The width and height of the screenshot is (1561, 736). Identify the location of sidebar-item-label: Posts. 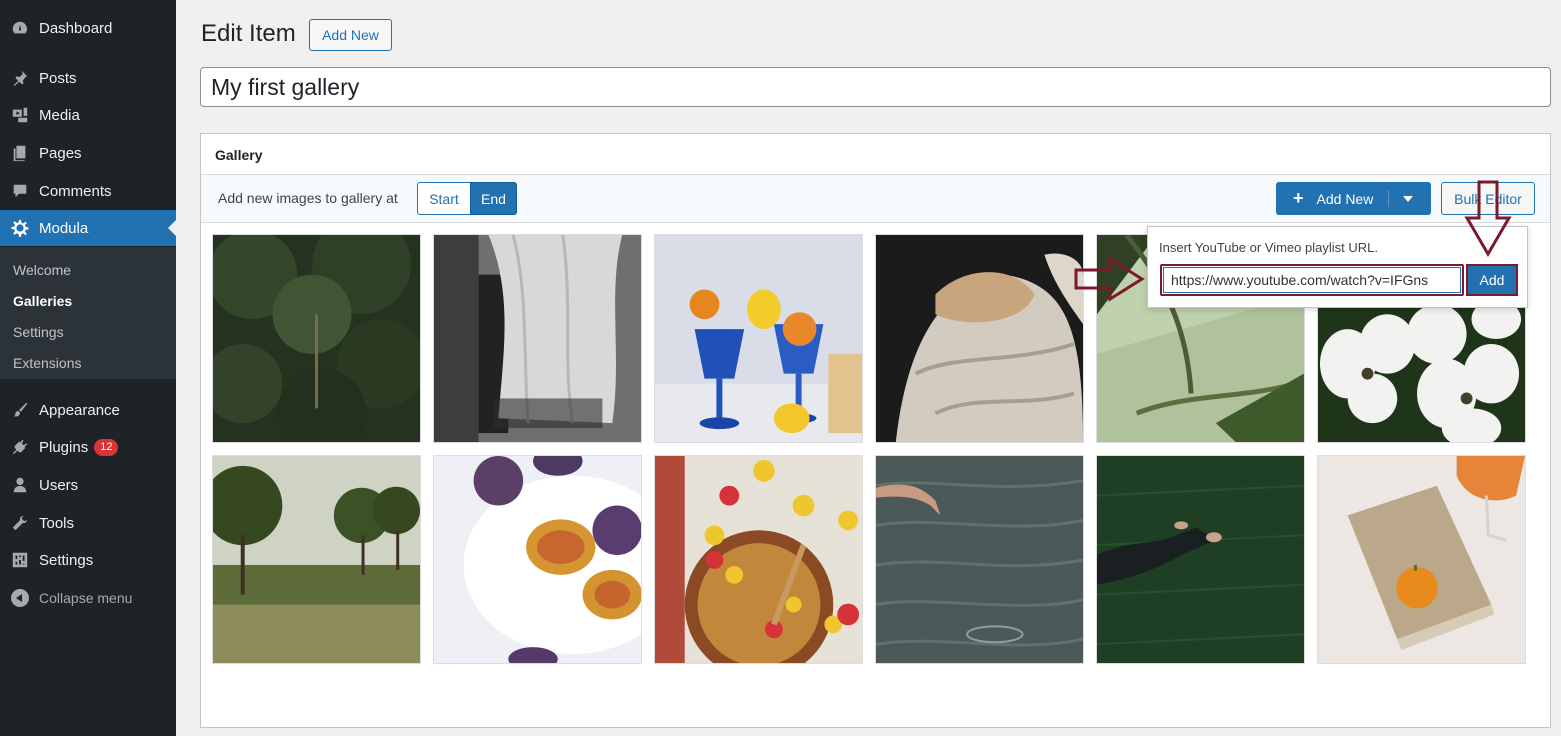
(58, 78).